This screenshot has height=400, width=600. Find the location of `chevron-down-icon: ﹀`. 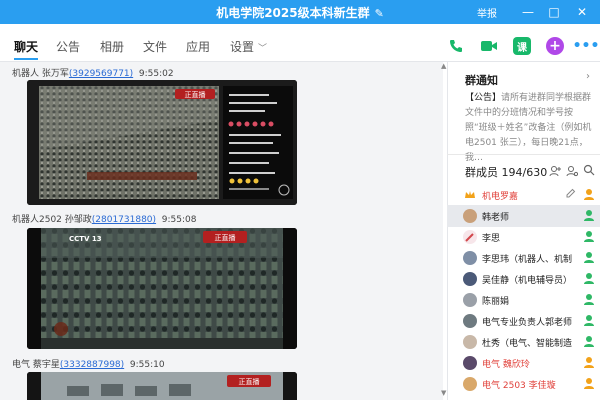

chevron-down-icon: ﹀ is located at coordinates (263, 49).